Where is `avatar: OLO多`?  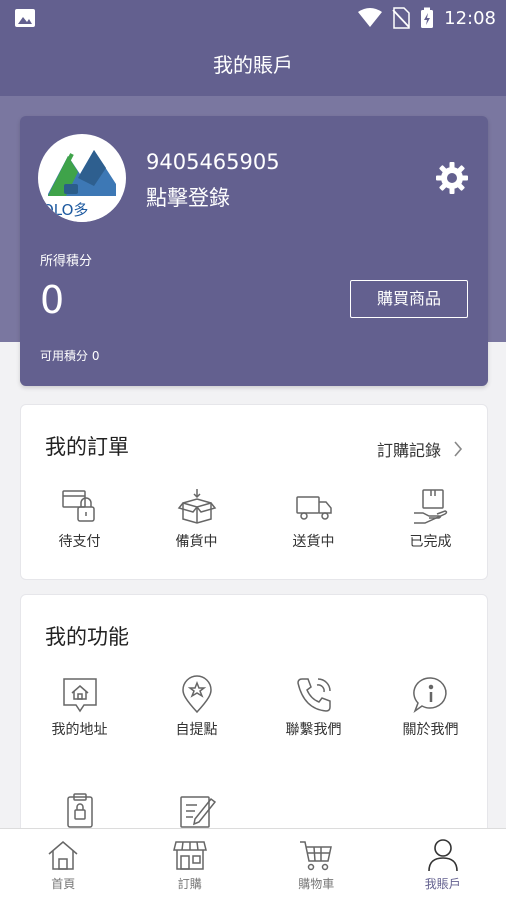 avatar: OLO多 is located at coordinates (82, 178).